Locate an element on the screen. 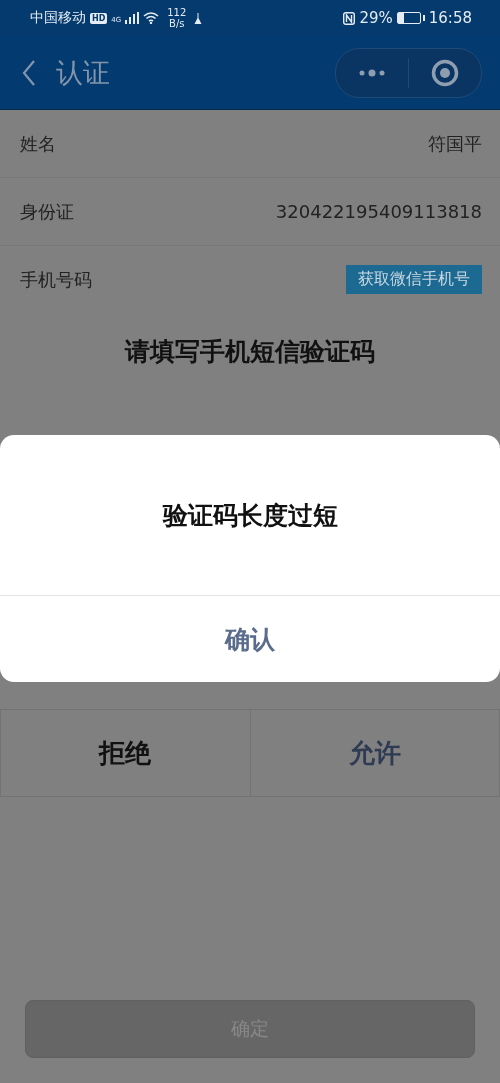 The width and height of the screenshot is (500, 1083). field-label: 姓名 is located at coordinates (38, 143).